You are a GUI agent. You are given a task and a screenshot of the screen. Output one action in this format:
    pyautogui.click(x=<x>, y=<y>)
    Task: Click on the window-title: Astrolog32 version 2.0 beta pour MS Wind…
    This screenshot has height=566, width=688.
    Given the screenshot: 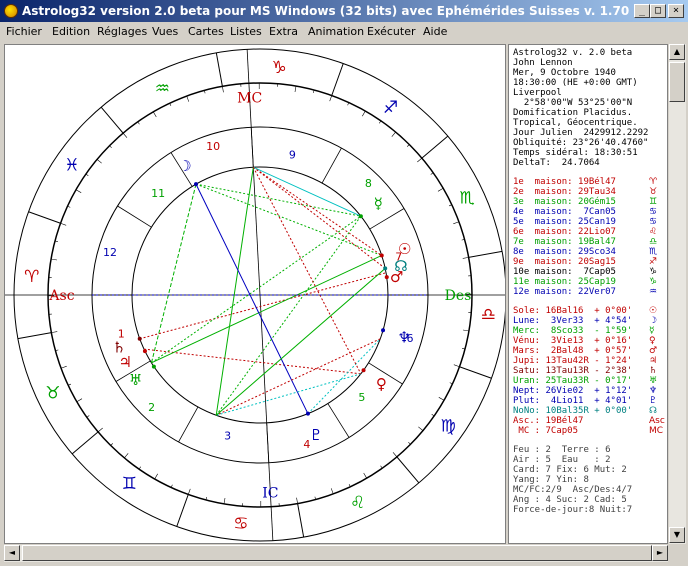 What is the action you would take?
    pyautogui.click(x=326, y=11)
    